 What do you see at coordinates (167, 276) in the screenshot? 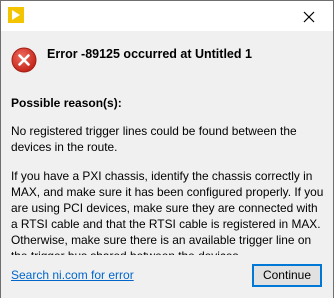
I see `dialog-footer: Search ni.com for error Continue` at bounding box center [167, 276].